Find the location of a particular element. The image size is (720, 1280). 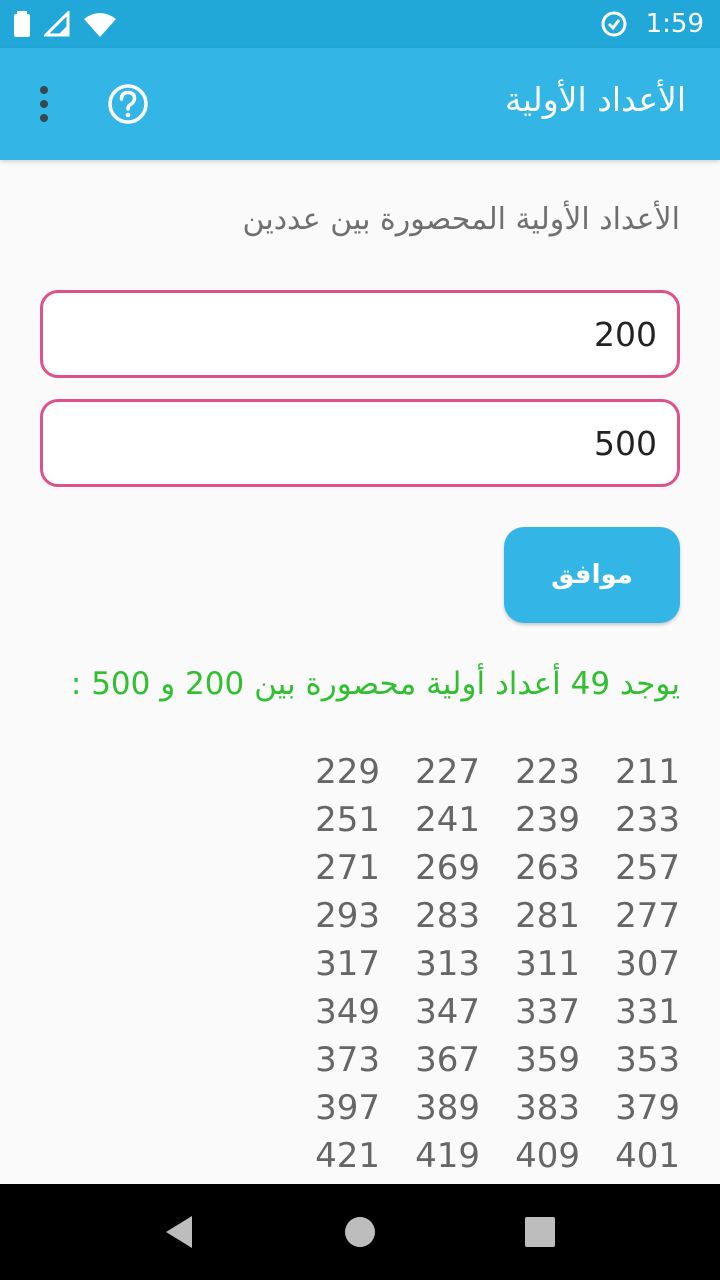

prime-number: 353 is located at coordinates (647, 1060).